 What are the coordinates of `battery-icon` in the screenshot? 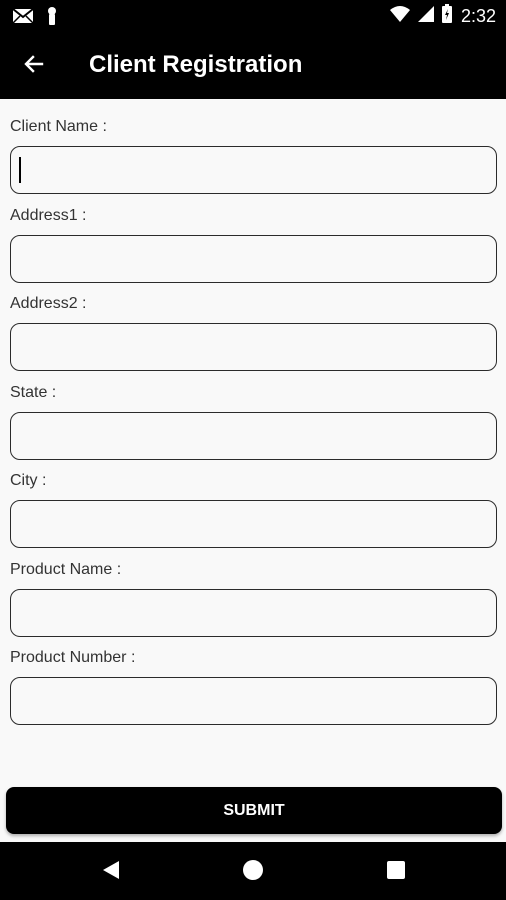 It's located at (447, 16).